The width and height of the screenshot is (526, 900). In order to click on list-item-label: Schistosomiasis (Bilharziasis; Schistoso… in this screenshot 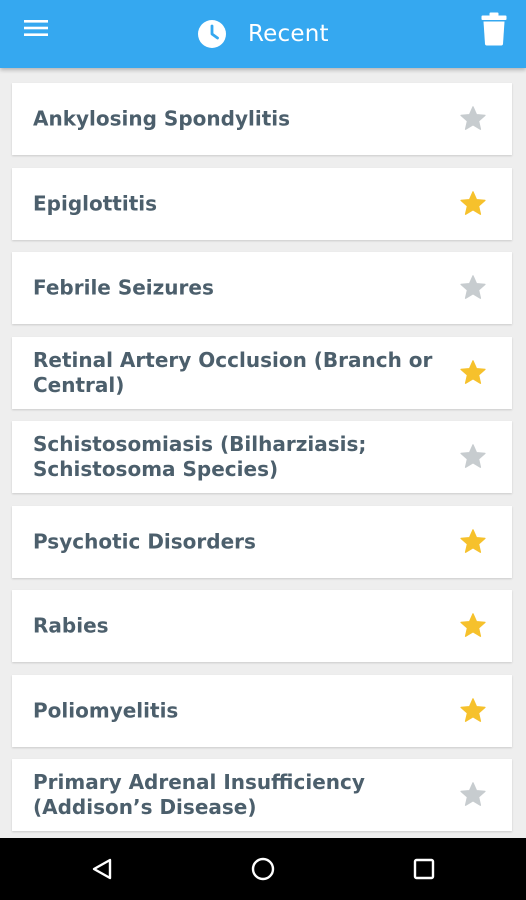, I will do `click(200, 456)`.